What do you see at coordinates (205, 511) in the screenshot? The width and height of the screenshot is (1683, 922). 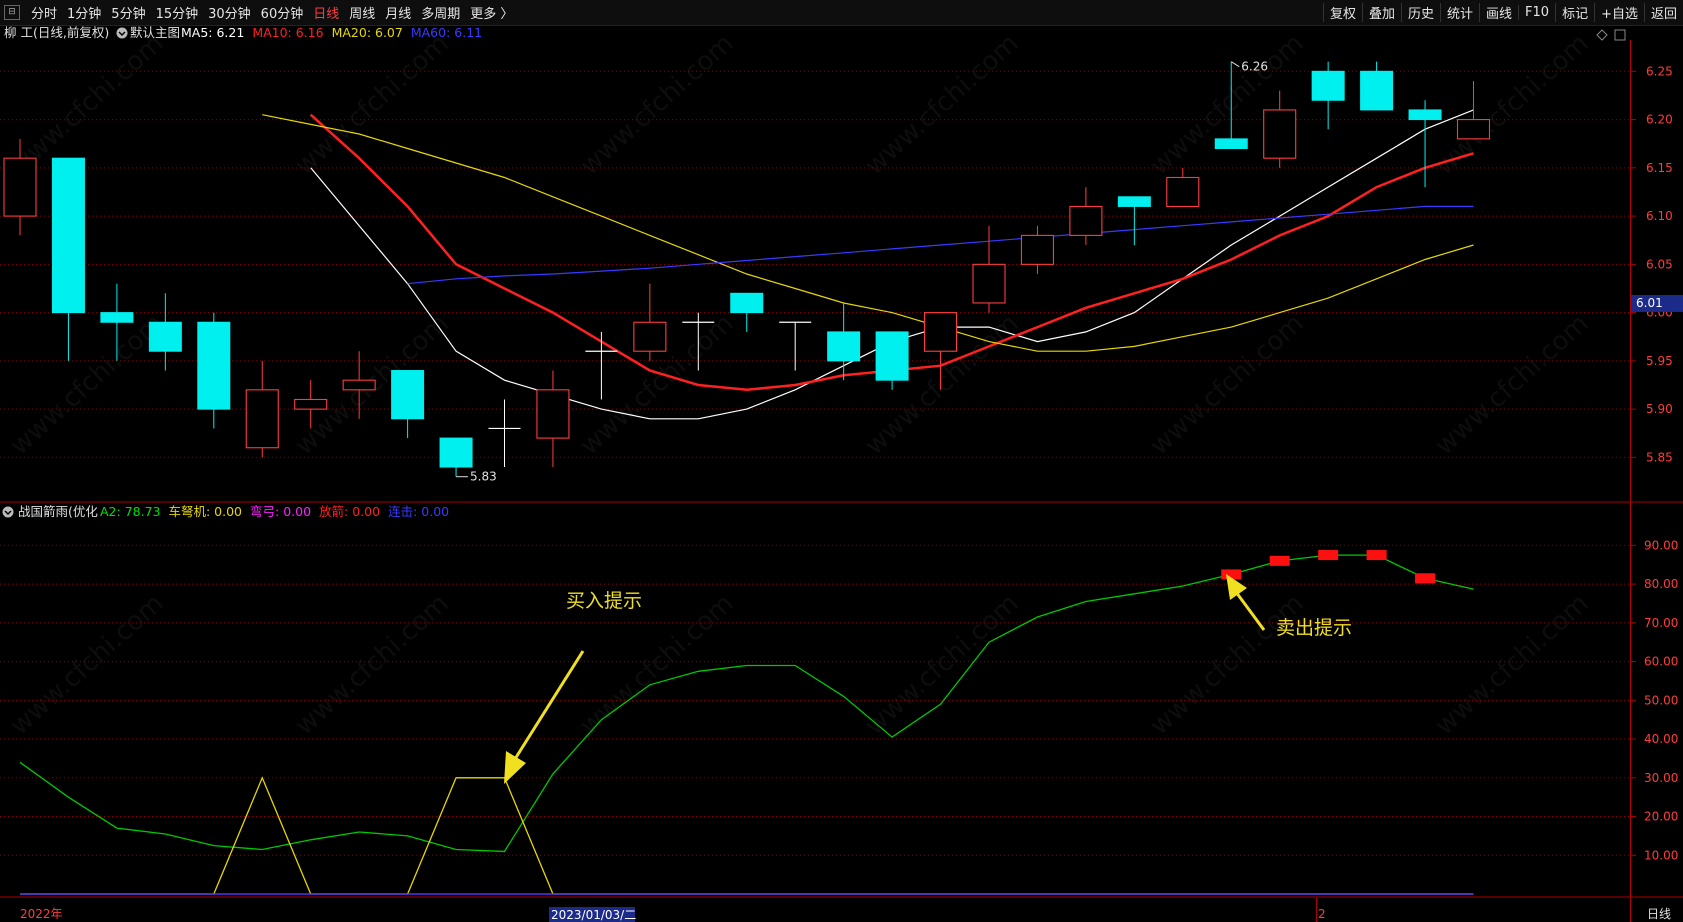 I see `legend-item-1: 车弩机: 0.00` at bounding box center [205, 511].